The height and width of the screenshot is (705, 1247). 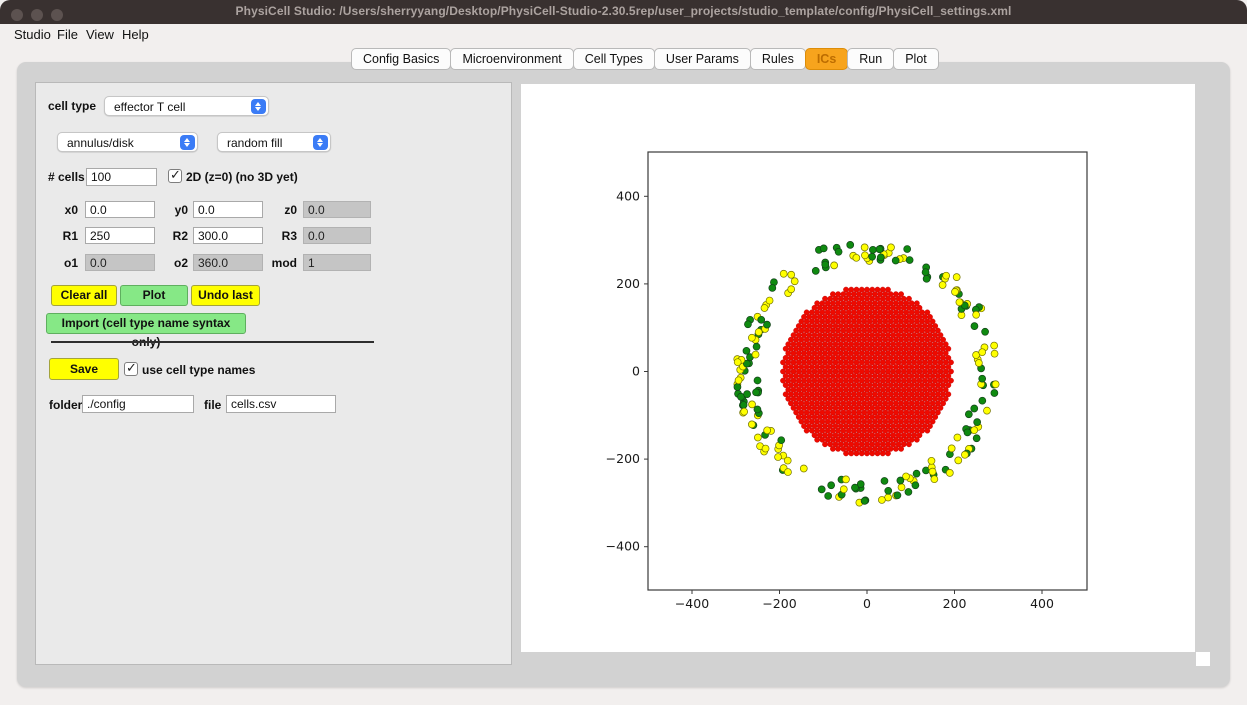 I want to click on z0-label: z0, so click(x=290, y=210).